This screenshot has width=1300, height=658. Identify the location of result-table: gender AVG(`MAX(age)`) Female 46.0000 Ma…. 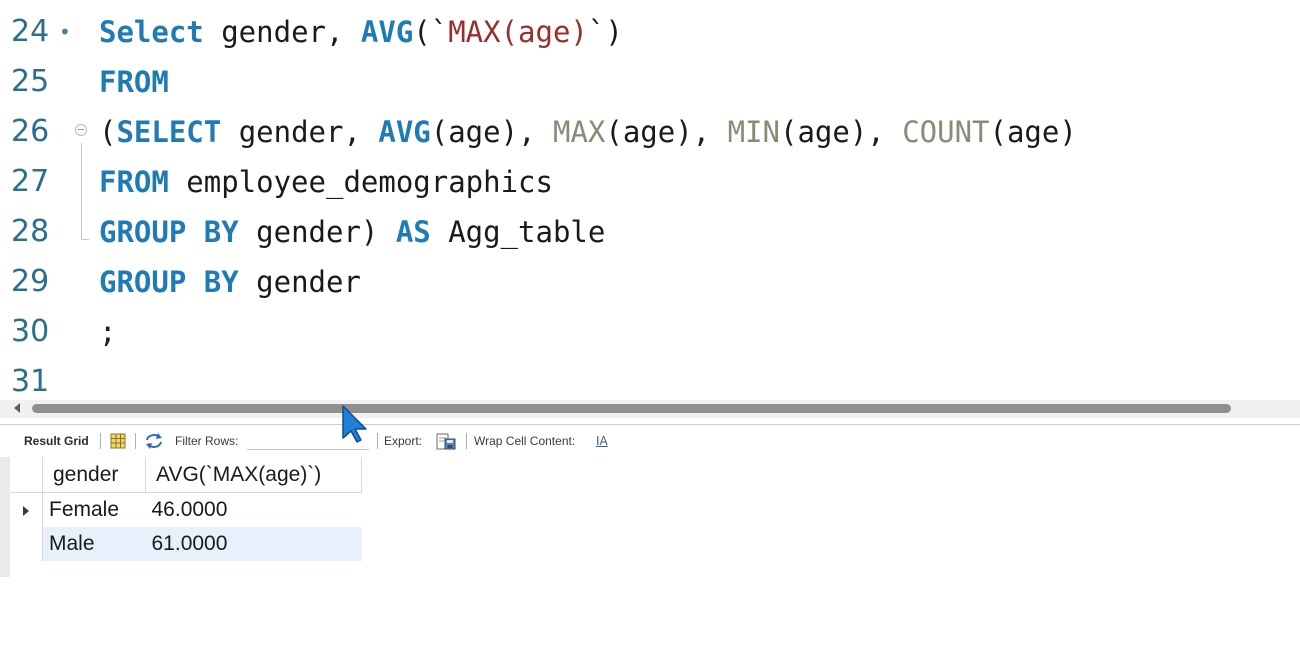
(186, 509).